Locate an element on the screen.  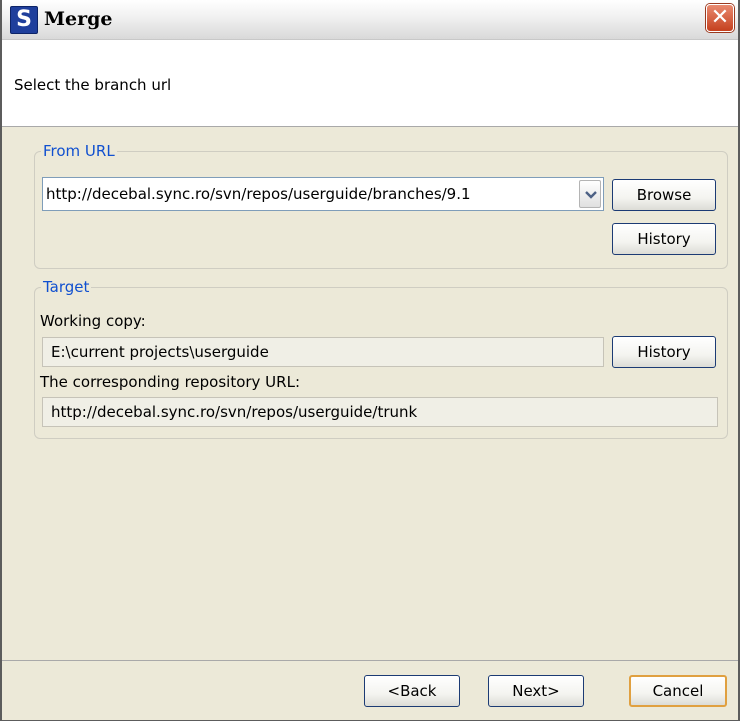
close-button: ✕ is located at coordinates (720, 18).